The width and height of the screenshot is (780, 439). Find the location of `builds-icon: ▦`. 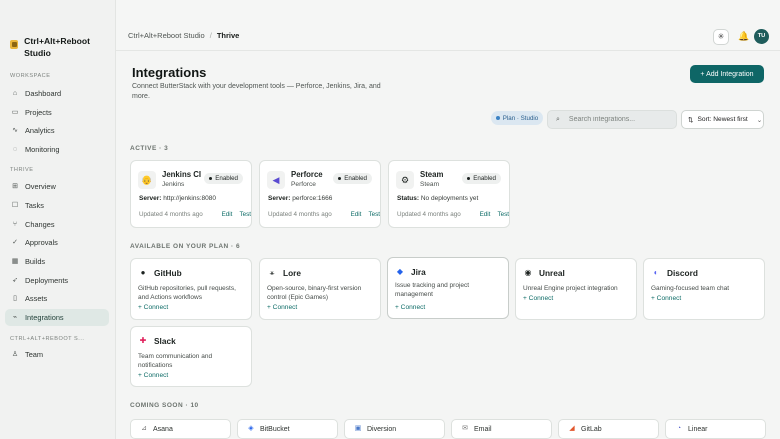

builds-icon: ▦ is located at coordinates (15, 261).